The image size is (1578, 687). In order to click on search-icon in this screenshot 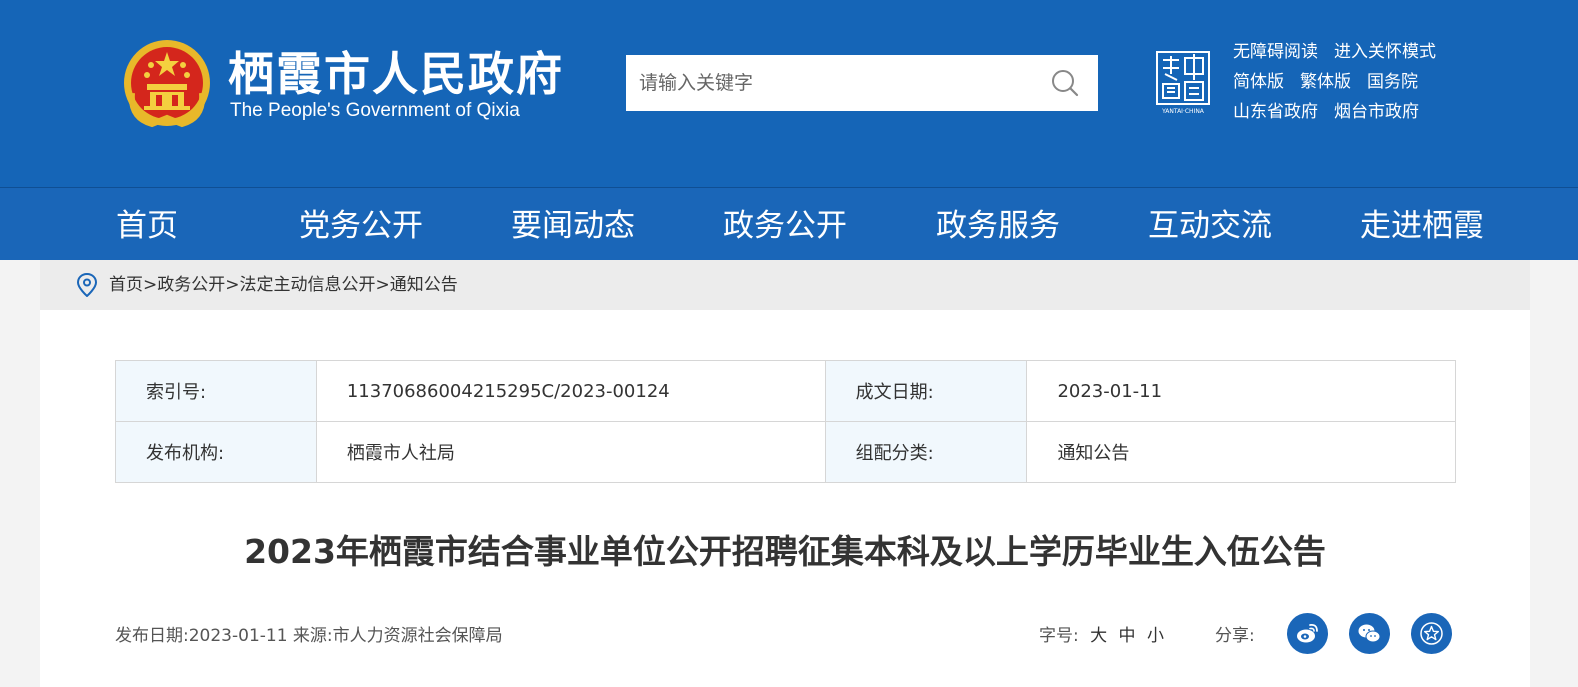, I will do `click(1065, 83)`.